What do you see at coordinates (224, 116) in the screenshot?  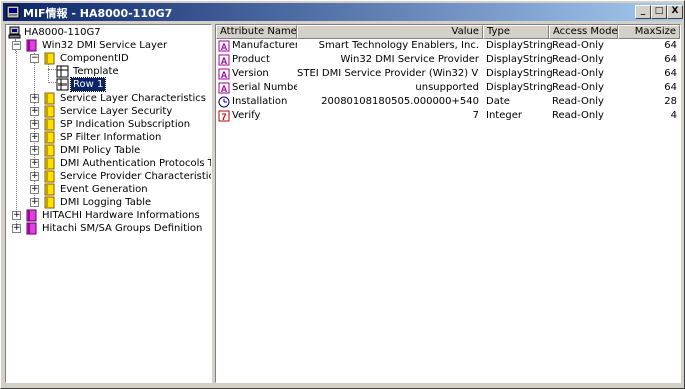 I see `integer-attribute-icon: 7` at bounding box center [224, 116].